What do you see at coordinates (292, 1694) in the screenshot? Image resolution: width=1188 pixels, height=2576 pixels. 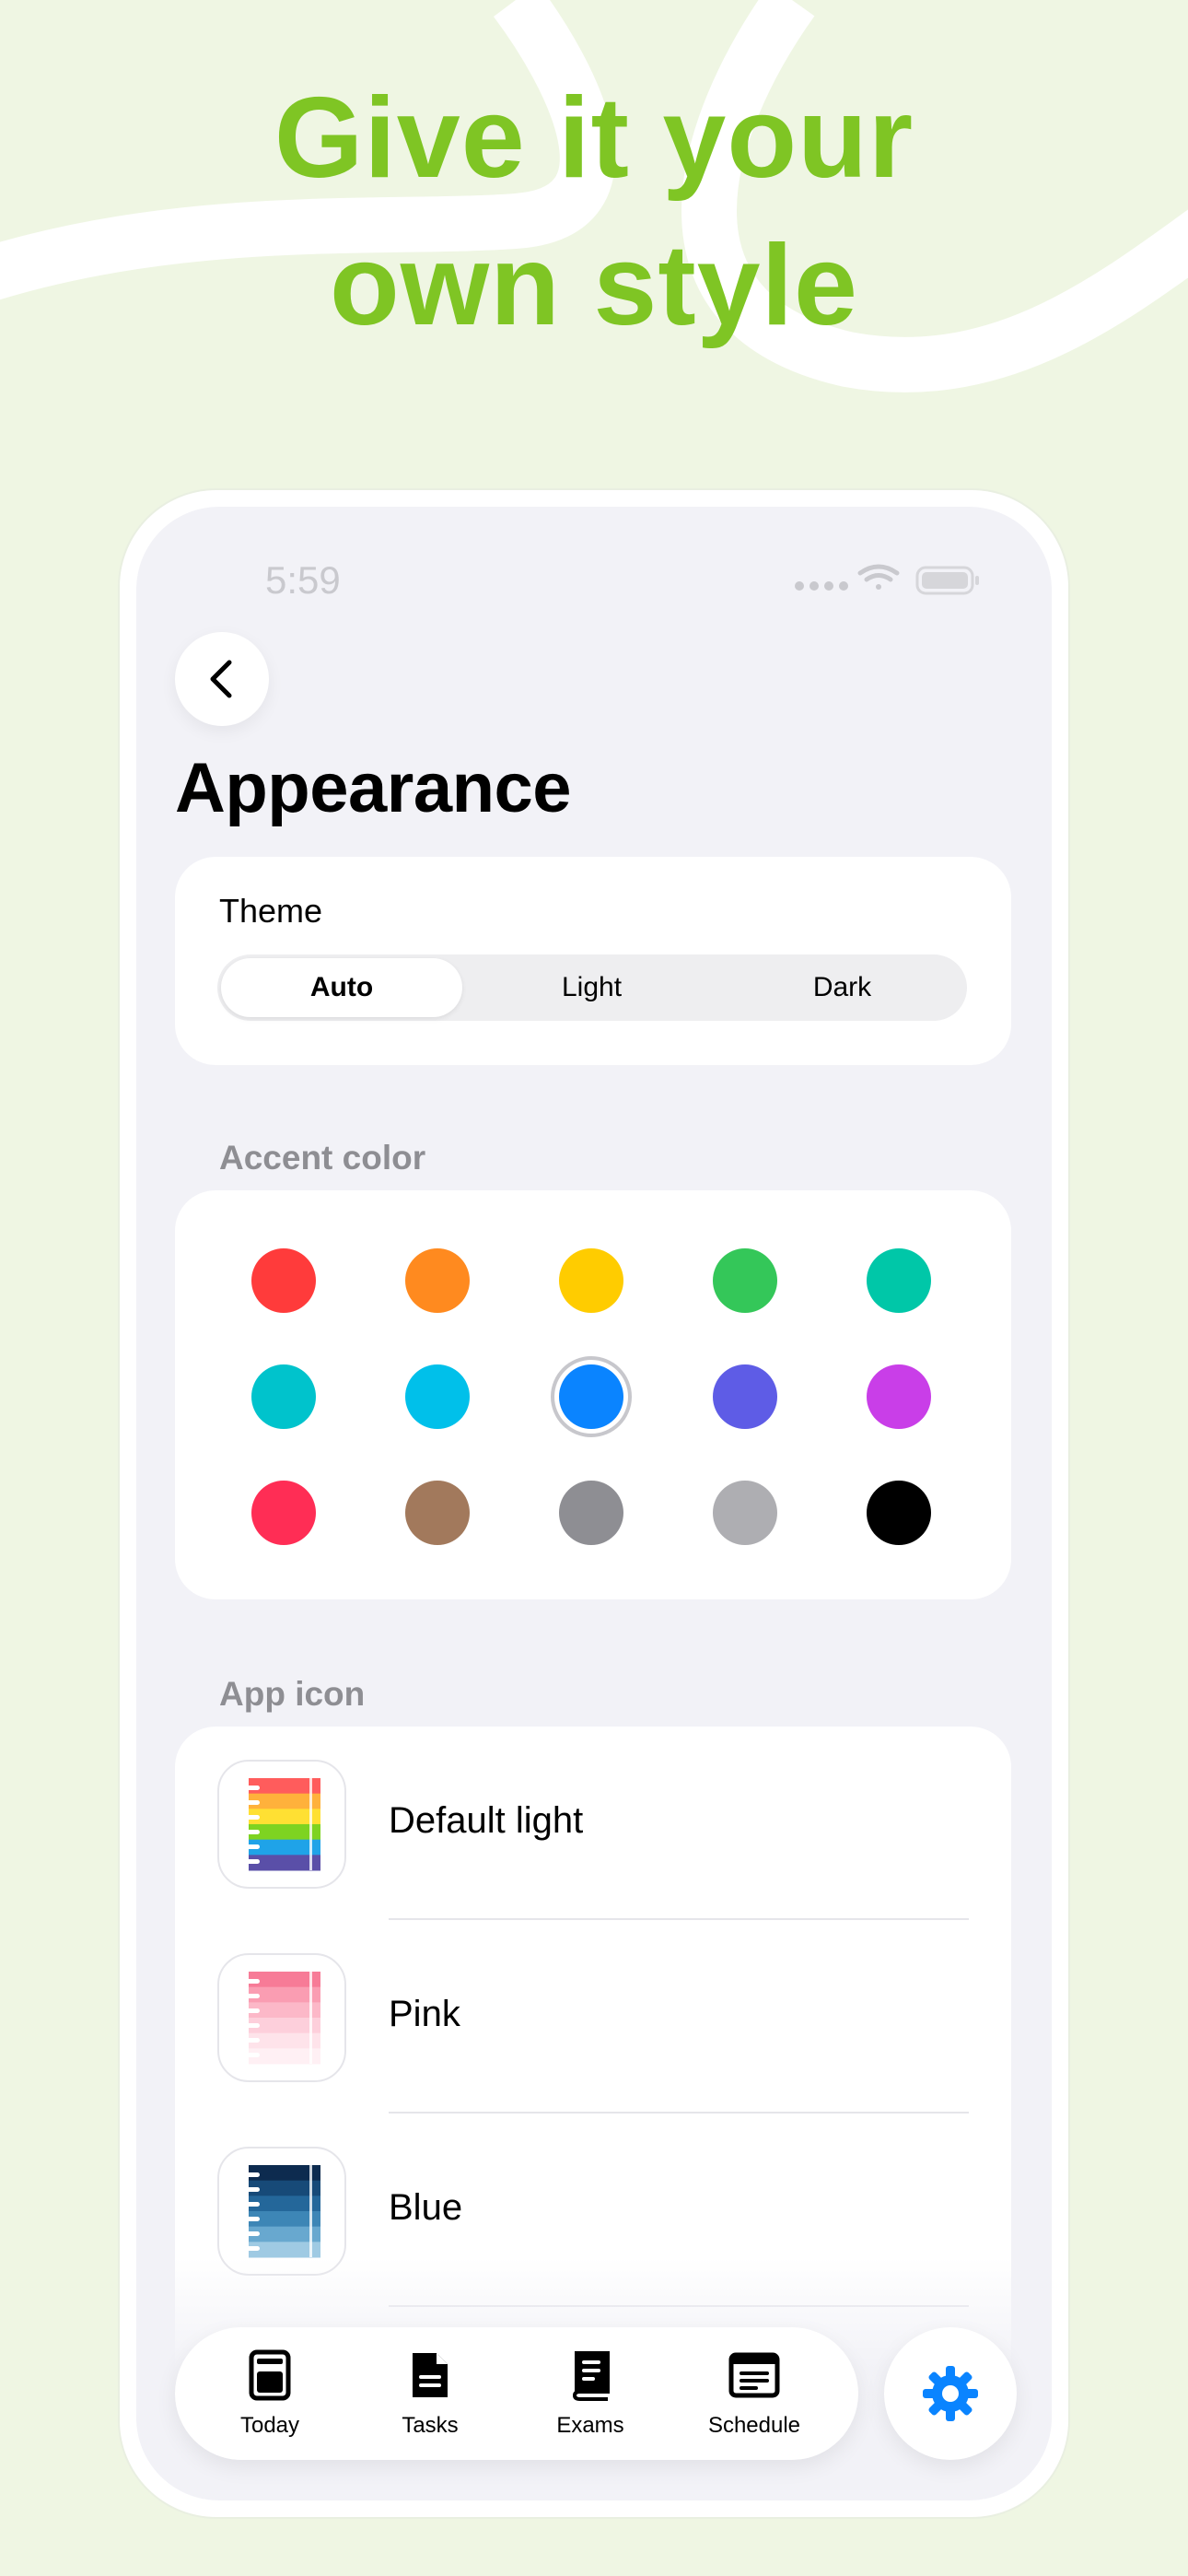 I see `app-icon-header: App icon` at bounding box center [292, 1694].